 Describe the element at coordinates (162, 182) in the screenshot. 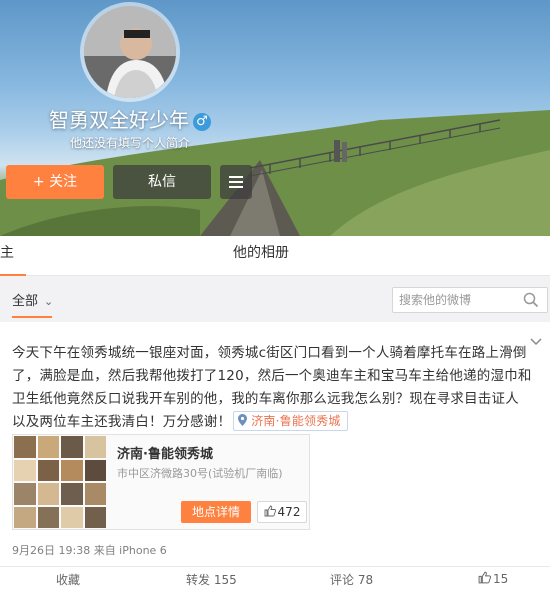

I see `message-button: 私信` at that location.